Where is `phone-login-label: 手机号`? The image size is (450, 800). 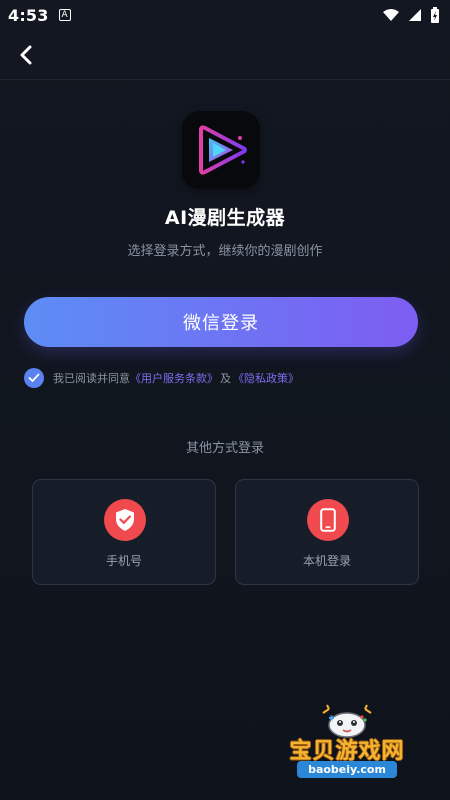 phone-login-label: 手机号 is located at coordinates (123, 561).